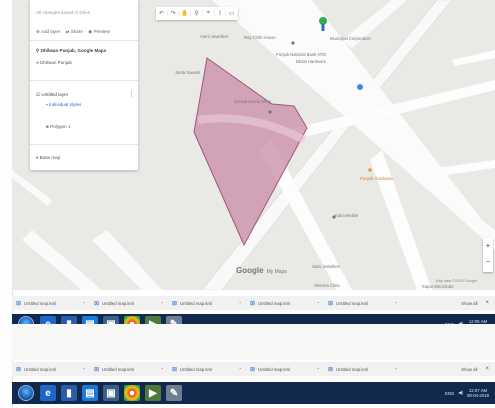  Describe the element at coordinates (71, 51) in the screenshot. I see `layer1-row: ⚲ Dhilwan Punjab, Google Maps` at that location.